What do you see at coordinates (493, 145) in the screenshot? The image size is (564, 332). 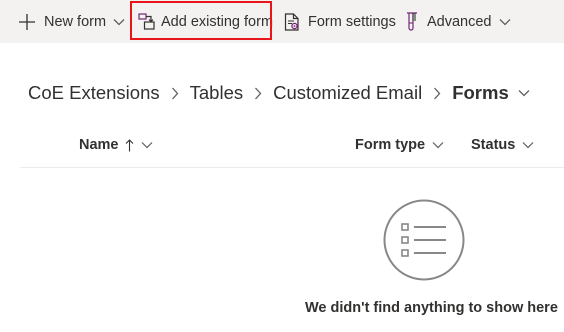 I see `column-header-status-label: Status` at bounding box center [493, 145].